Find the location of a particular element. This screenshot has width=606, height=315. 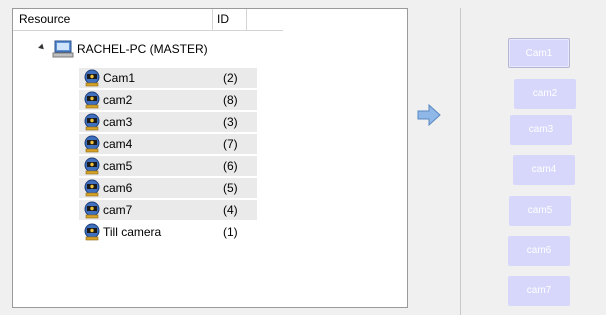

camera-button: cam2 is located at coordinates (545, 94).